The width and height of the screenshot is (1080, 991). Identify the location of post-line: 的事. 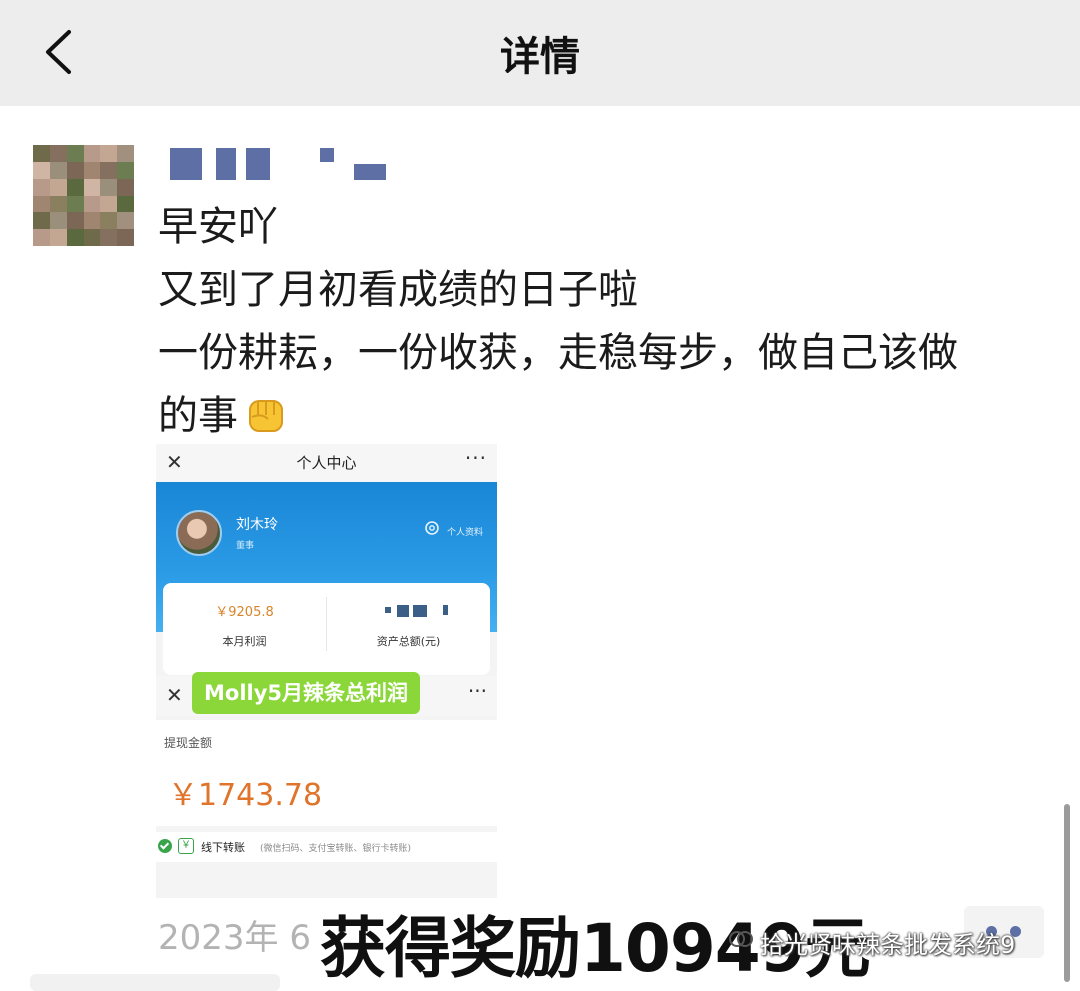
(603, 416).